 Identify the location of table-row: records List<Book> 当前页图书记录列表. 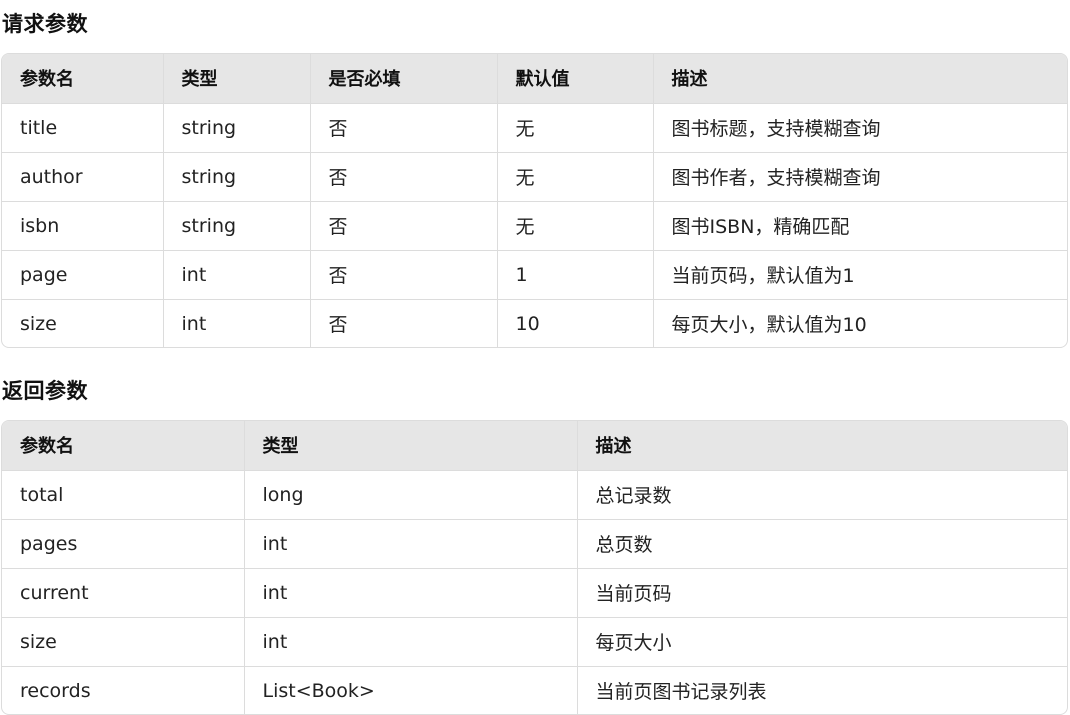
(534, 690).